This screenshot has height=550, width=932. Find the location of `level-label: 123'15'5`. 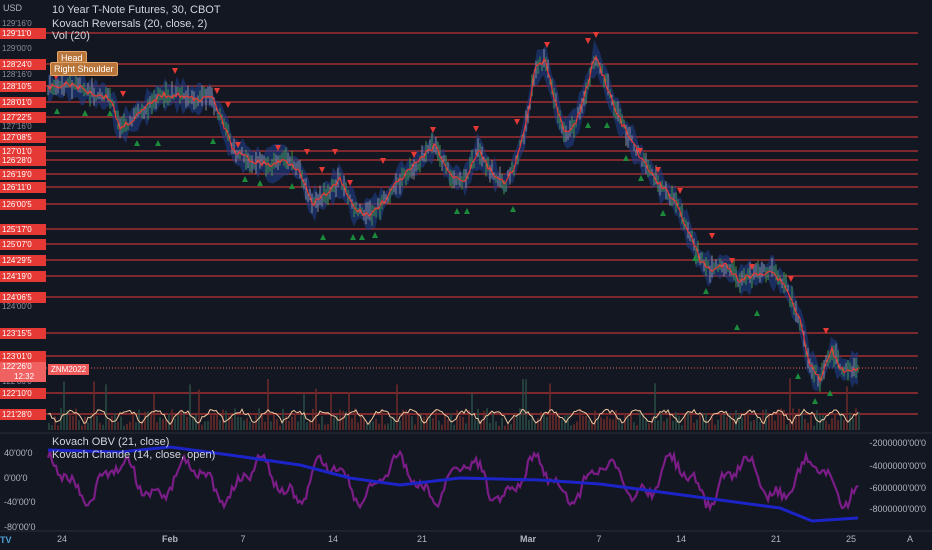

level-label: 123'15'5 is located at coordinates (23, 333).